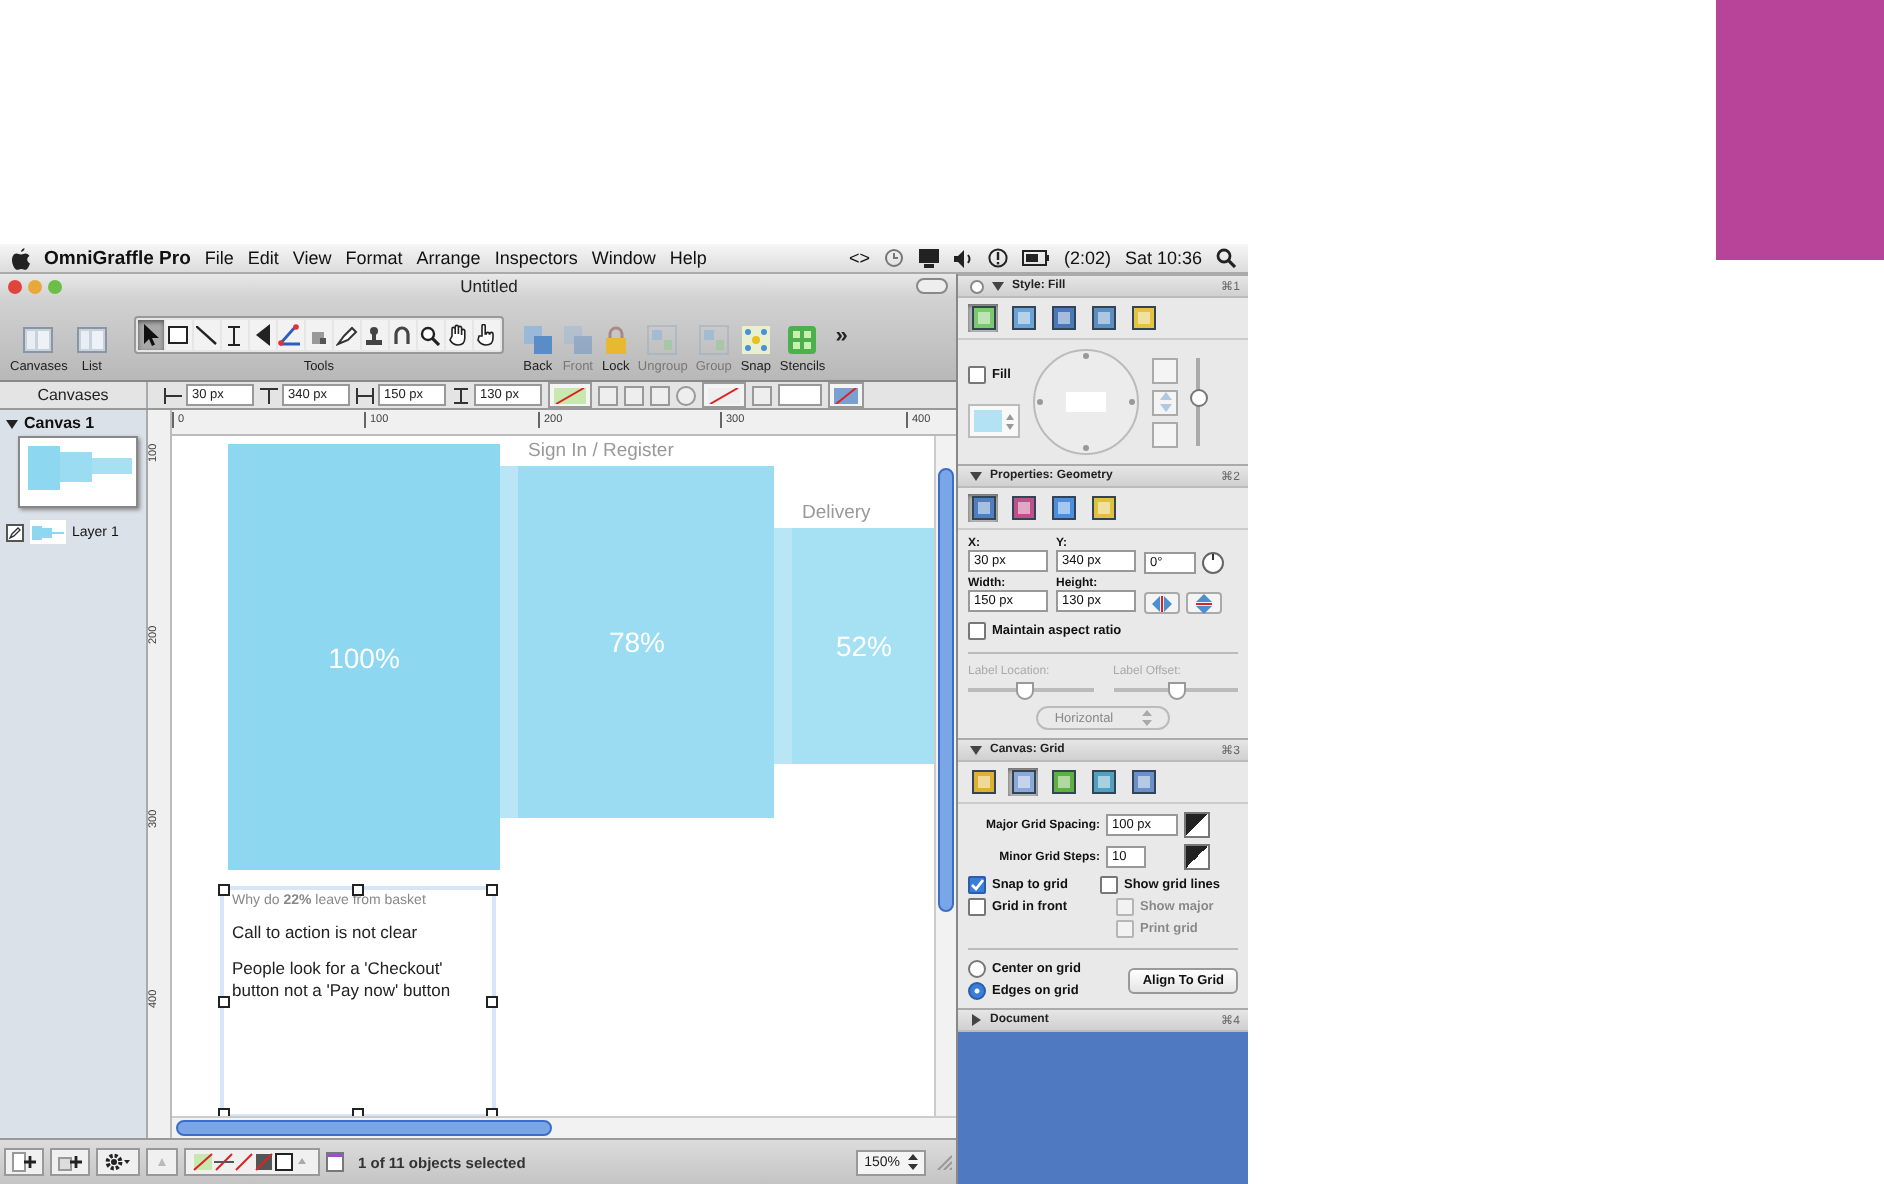  What do you see at coordinates (78, 472) in the screenshot?
I see `canvas-thumbnail` at bounding box center [78, 472].